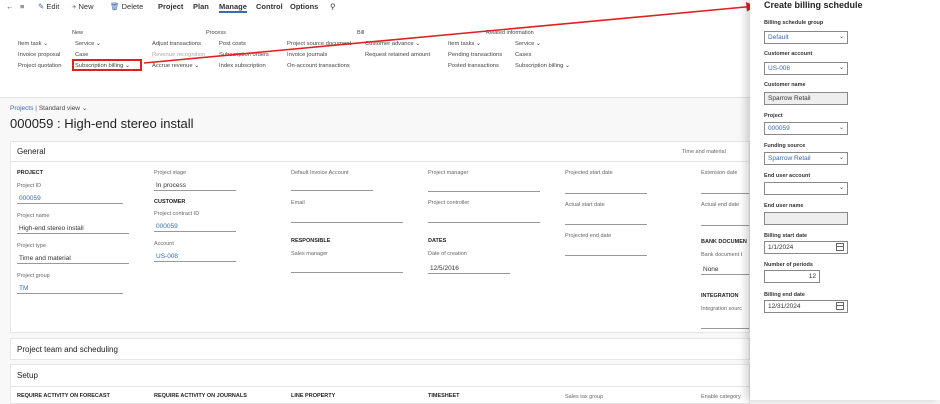 The image size is (940, 404). I want to click on project-section: PROJECT, so click(30, 173).